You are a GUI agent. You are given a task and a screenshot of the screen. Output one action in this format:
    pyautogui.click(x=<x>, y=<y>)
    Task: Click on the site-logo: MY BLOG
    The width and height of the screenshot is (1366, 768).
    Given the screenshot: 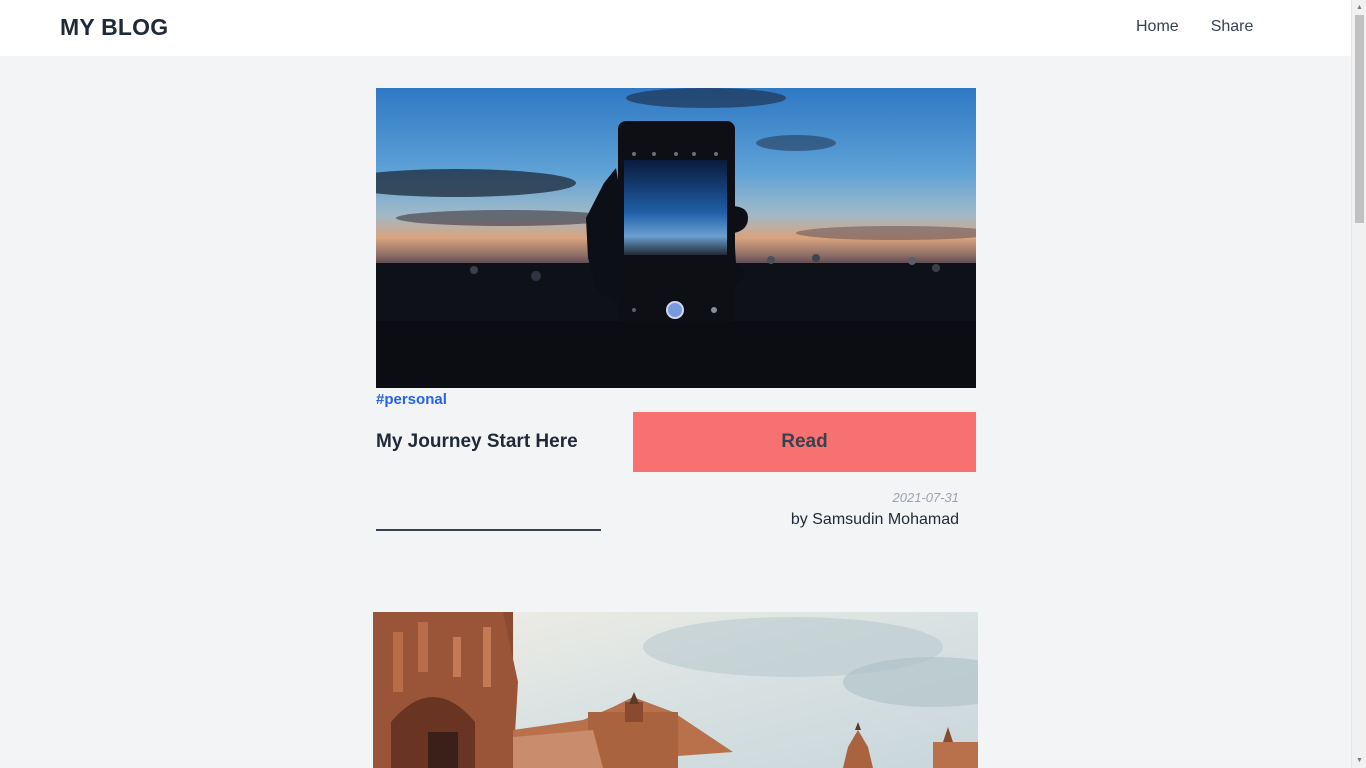 What is the action you would take?
    pyautogui.click(x=114, y=27)
    